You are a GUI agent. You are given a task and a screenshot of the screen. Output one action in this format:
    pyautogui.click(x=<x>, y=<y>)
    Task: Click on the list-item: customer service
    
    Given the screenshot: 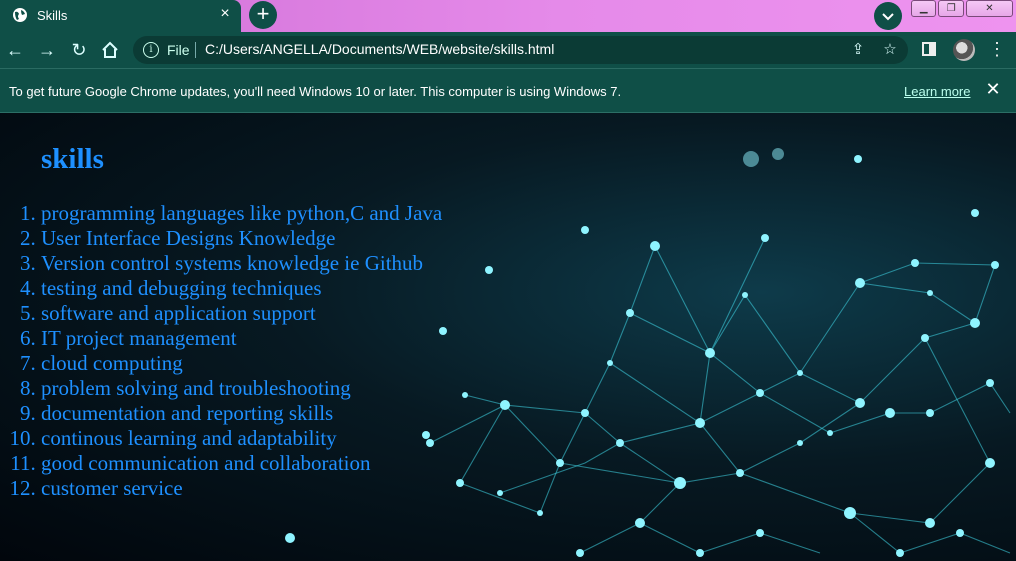 What is the action you would take?
    pyautogui.click(x=241, y=488)
    